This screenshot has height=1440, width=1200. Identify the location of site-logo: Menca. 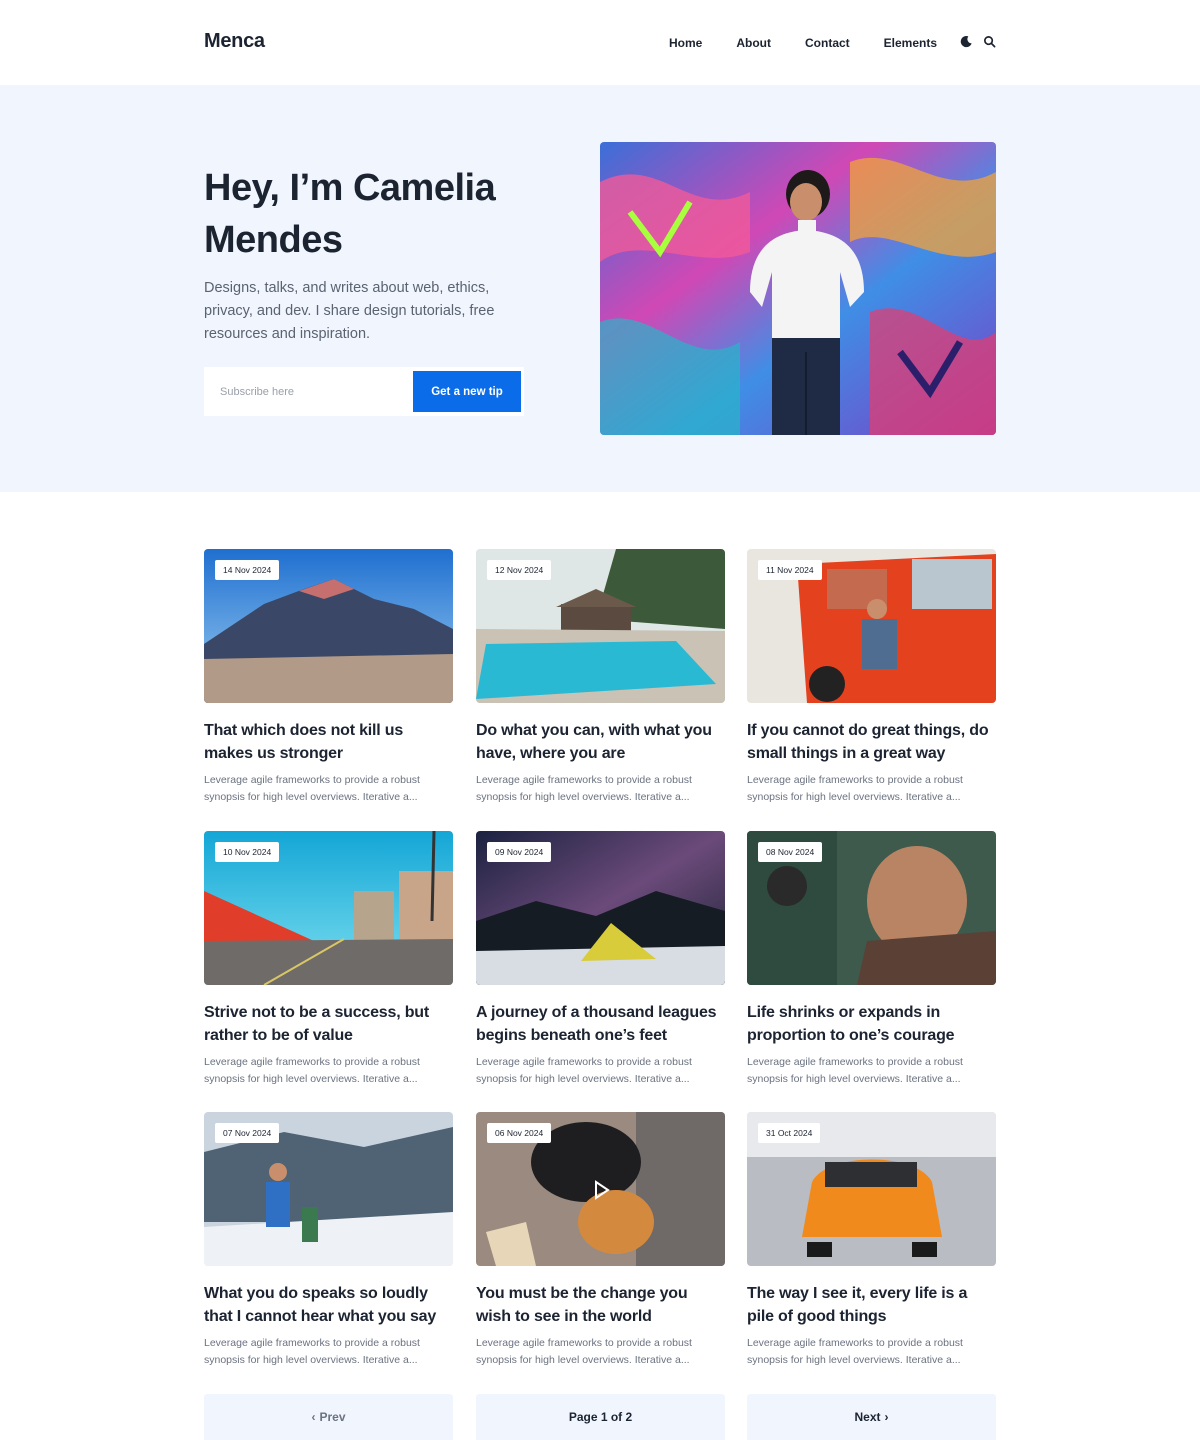
(234, 41).